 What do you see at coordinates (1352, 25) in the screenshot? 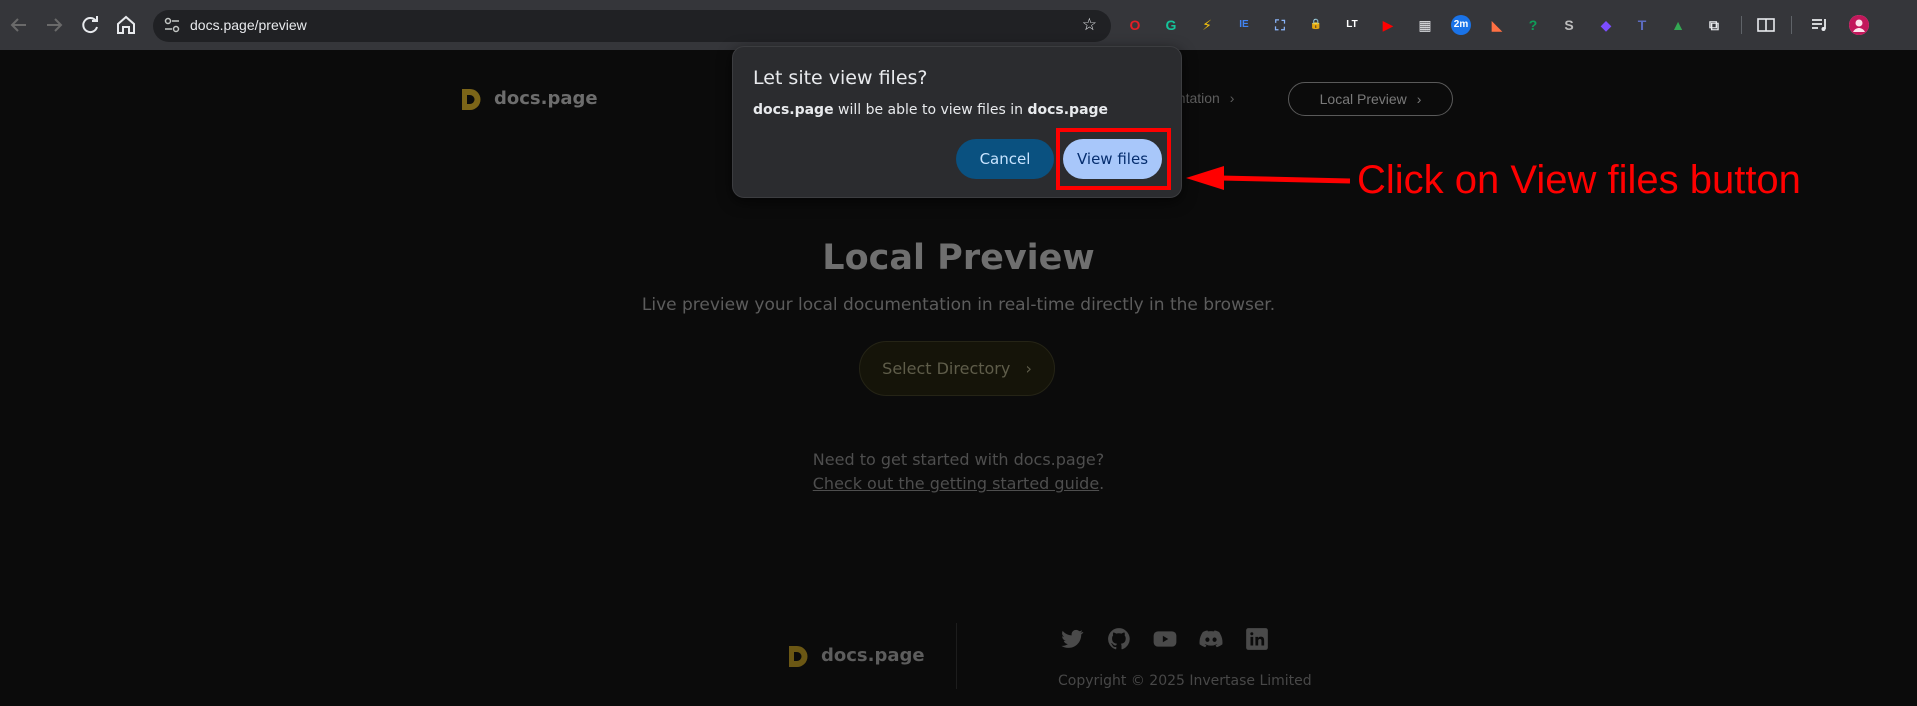
I see `languagetool-icon: LT` at bounding box center [1352, 25].